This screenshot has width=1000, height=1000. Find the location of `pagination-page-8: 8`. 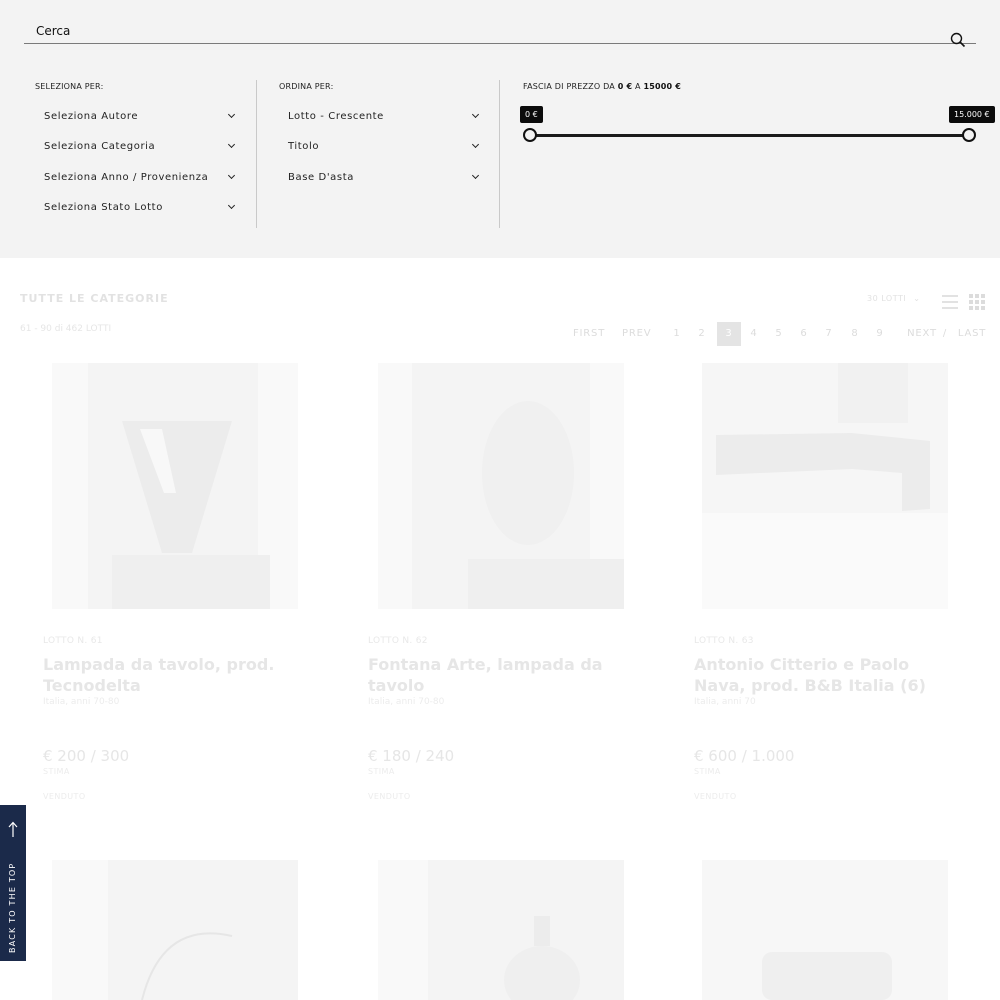

pagination-page-8: 8 is located at coordinates (855, 334).